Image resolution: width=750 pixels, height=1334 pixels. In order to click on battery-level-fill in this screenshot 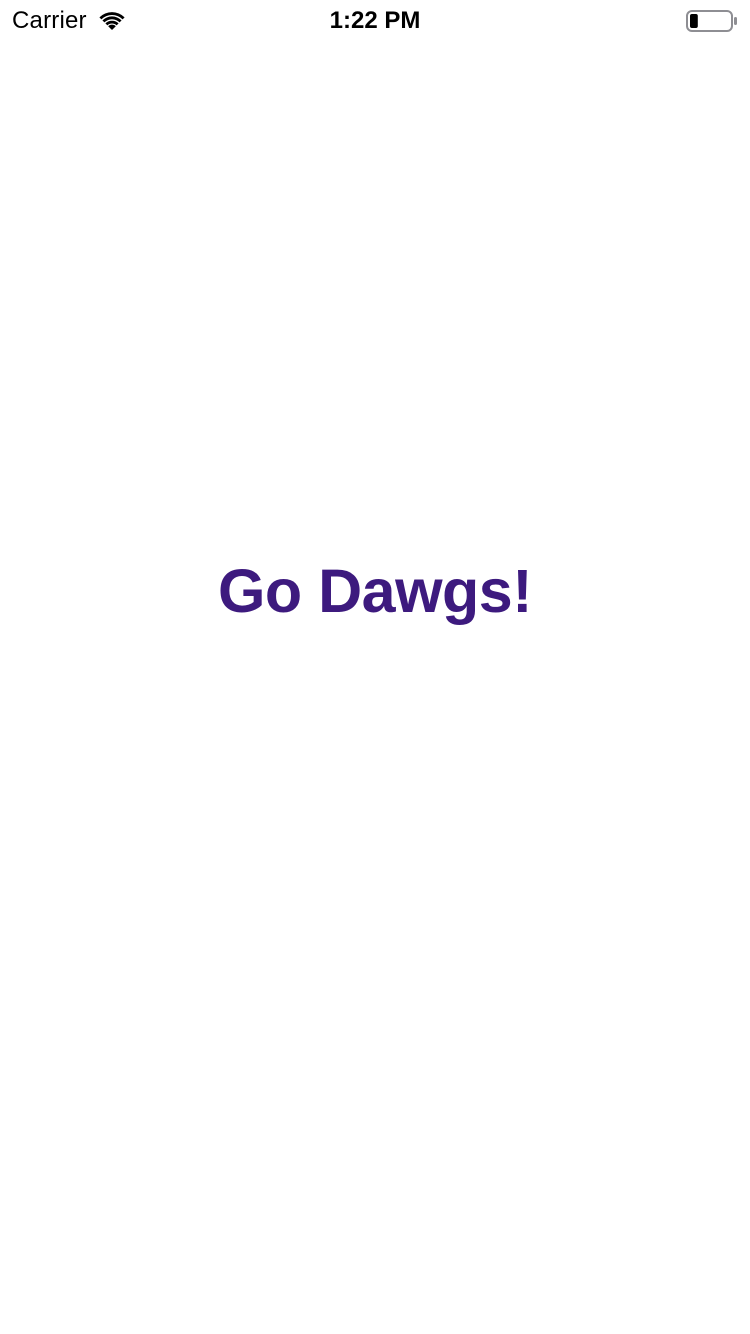, I will do `click(694, 21)`.